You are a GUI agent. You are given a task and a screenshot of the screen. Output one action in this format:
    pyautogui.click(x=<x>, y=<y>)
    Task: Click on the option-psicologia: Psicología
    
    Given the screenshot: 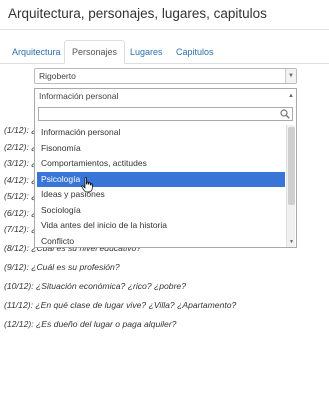 What is the action you would take?
    pyautogui.click(x=161, y=179)
    